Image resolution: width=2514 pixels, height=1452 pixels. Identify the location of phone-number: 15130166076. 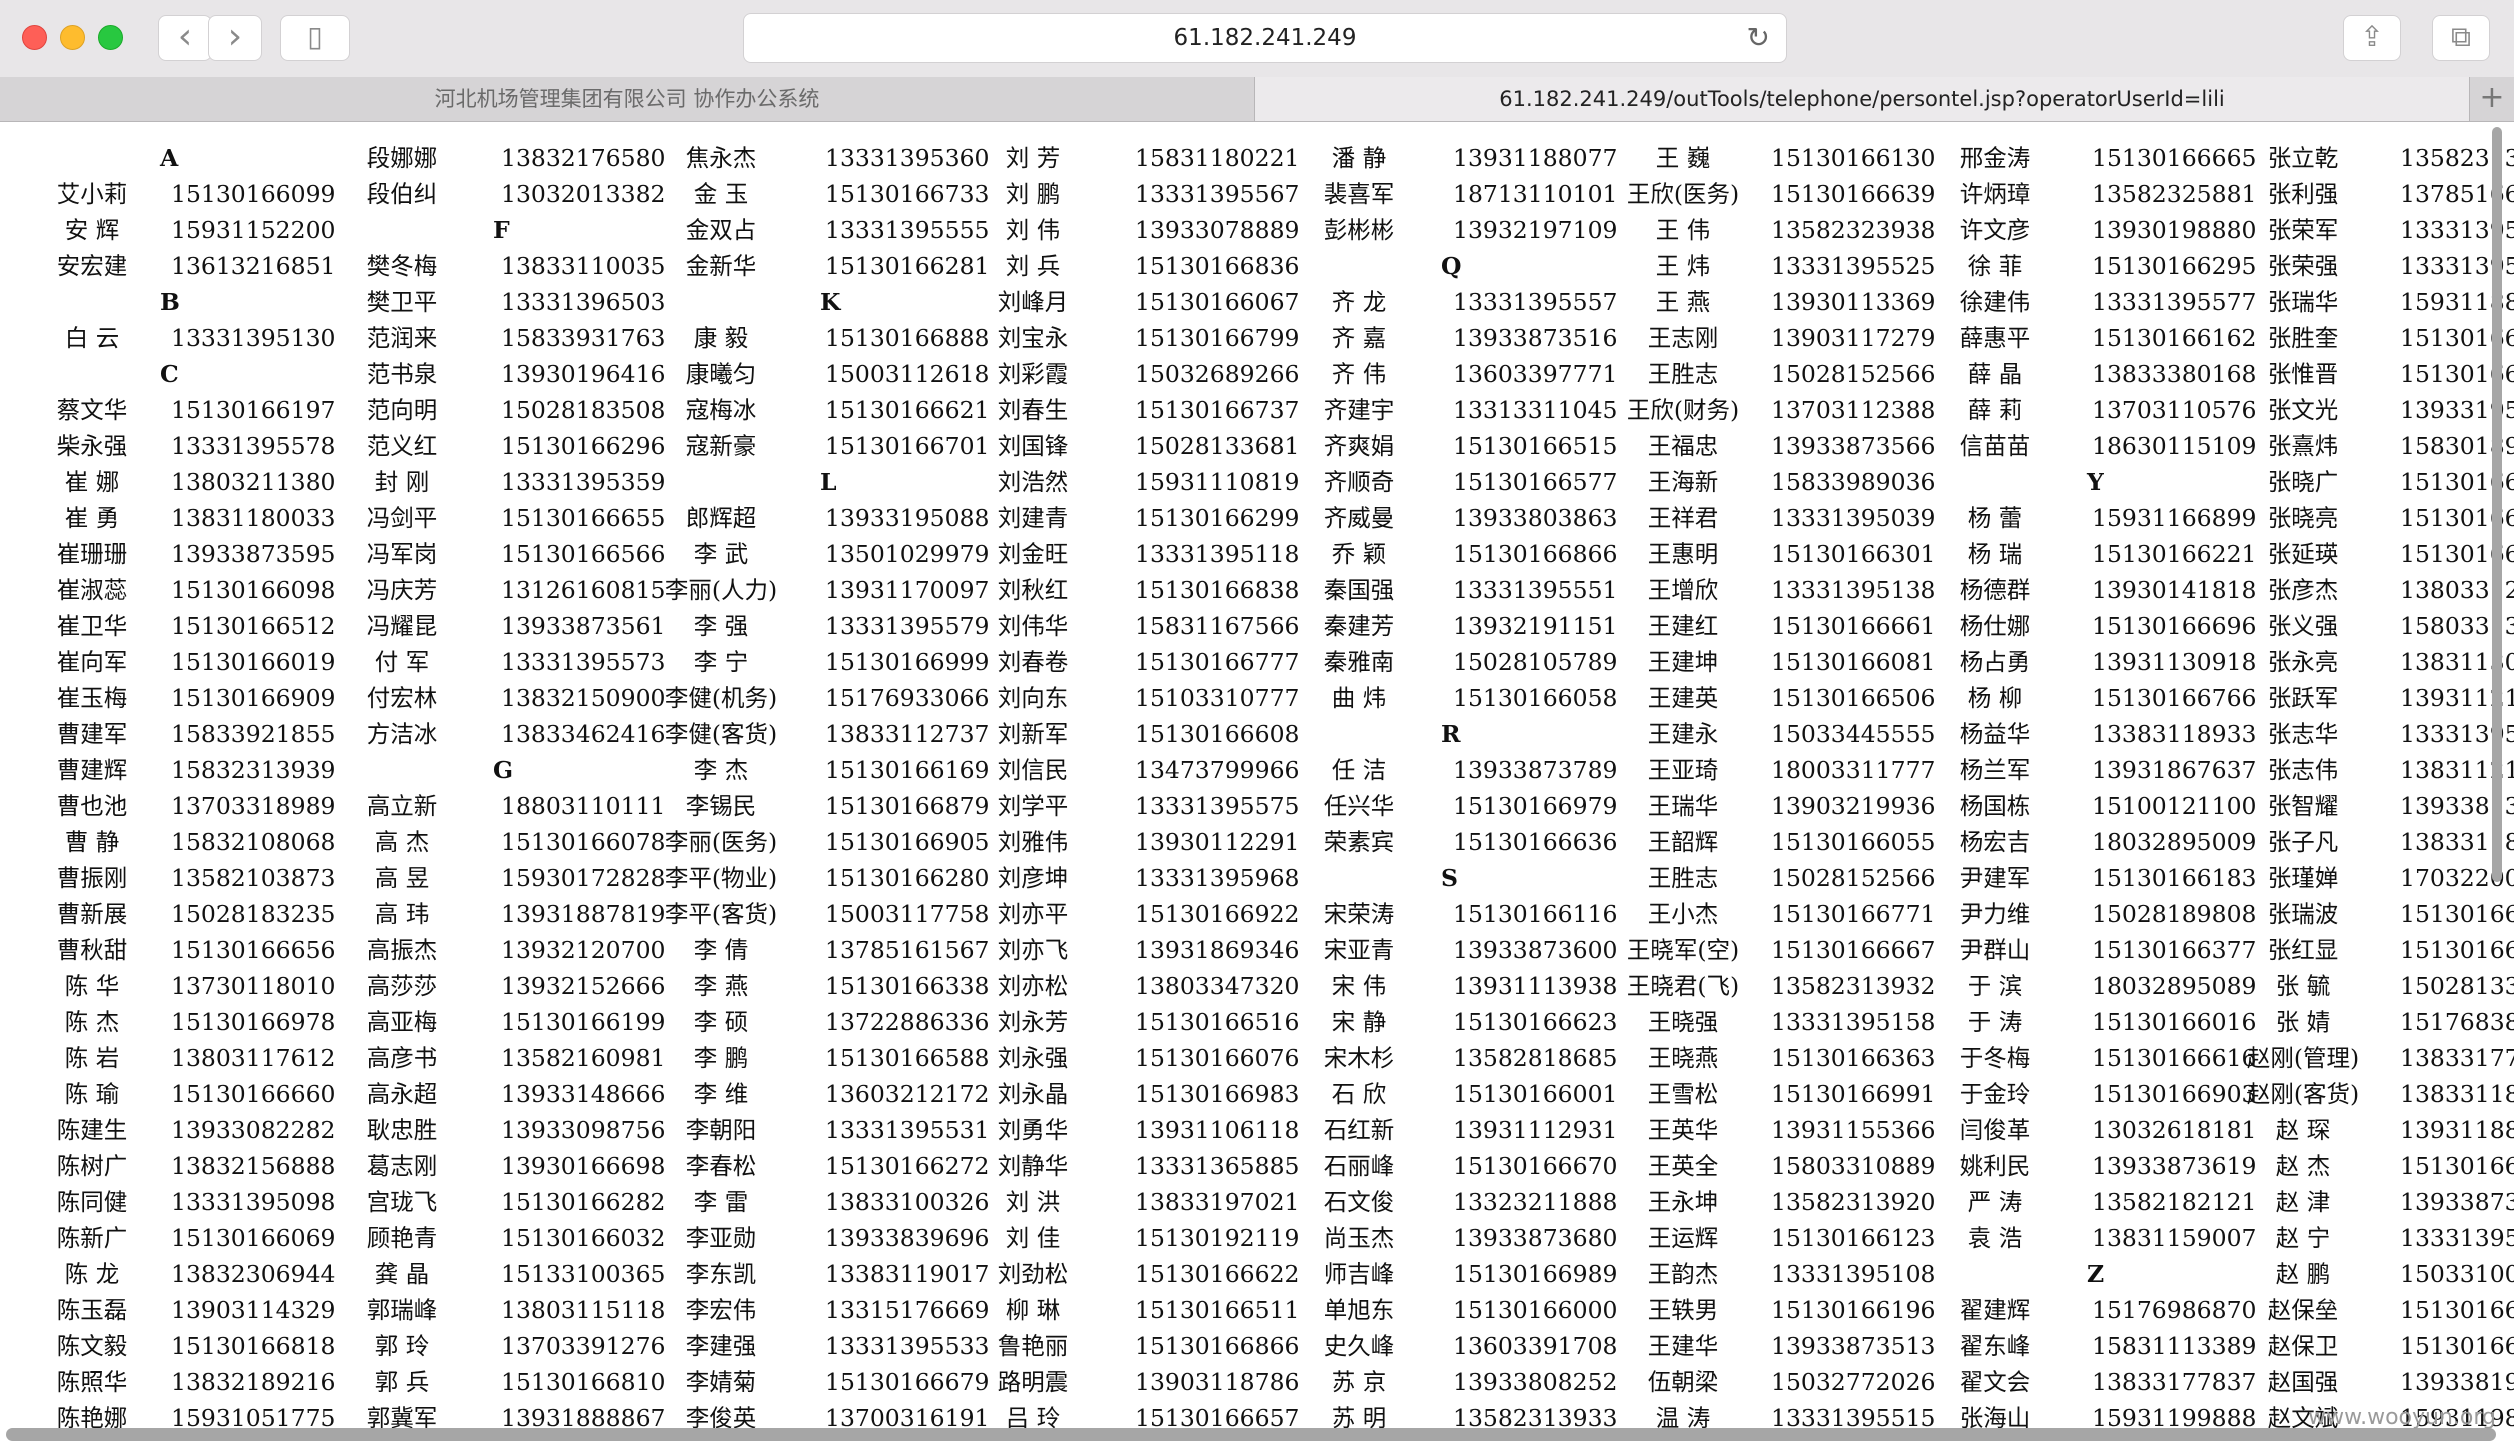
(1217, 1058).